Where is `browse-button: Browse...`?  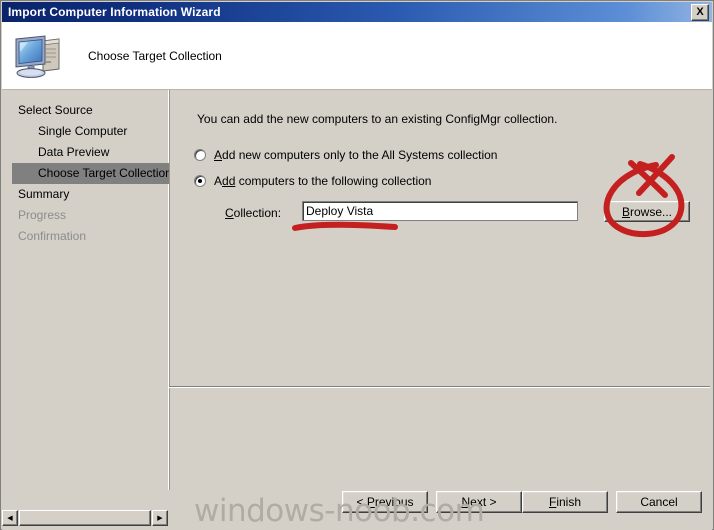 browse-button: Browse... is located at coordinates (647, 211).